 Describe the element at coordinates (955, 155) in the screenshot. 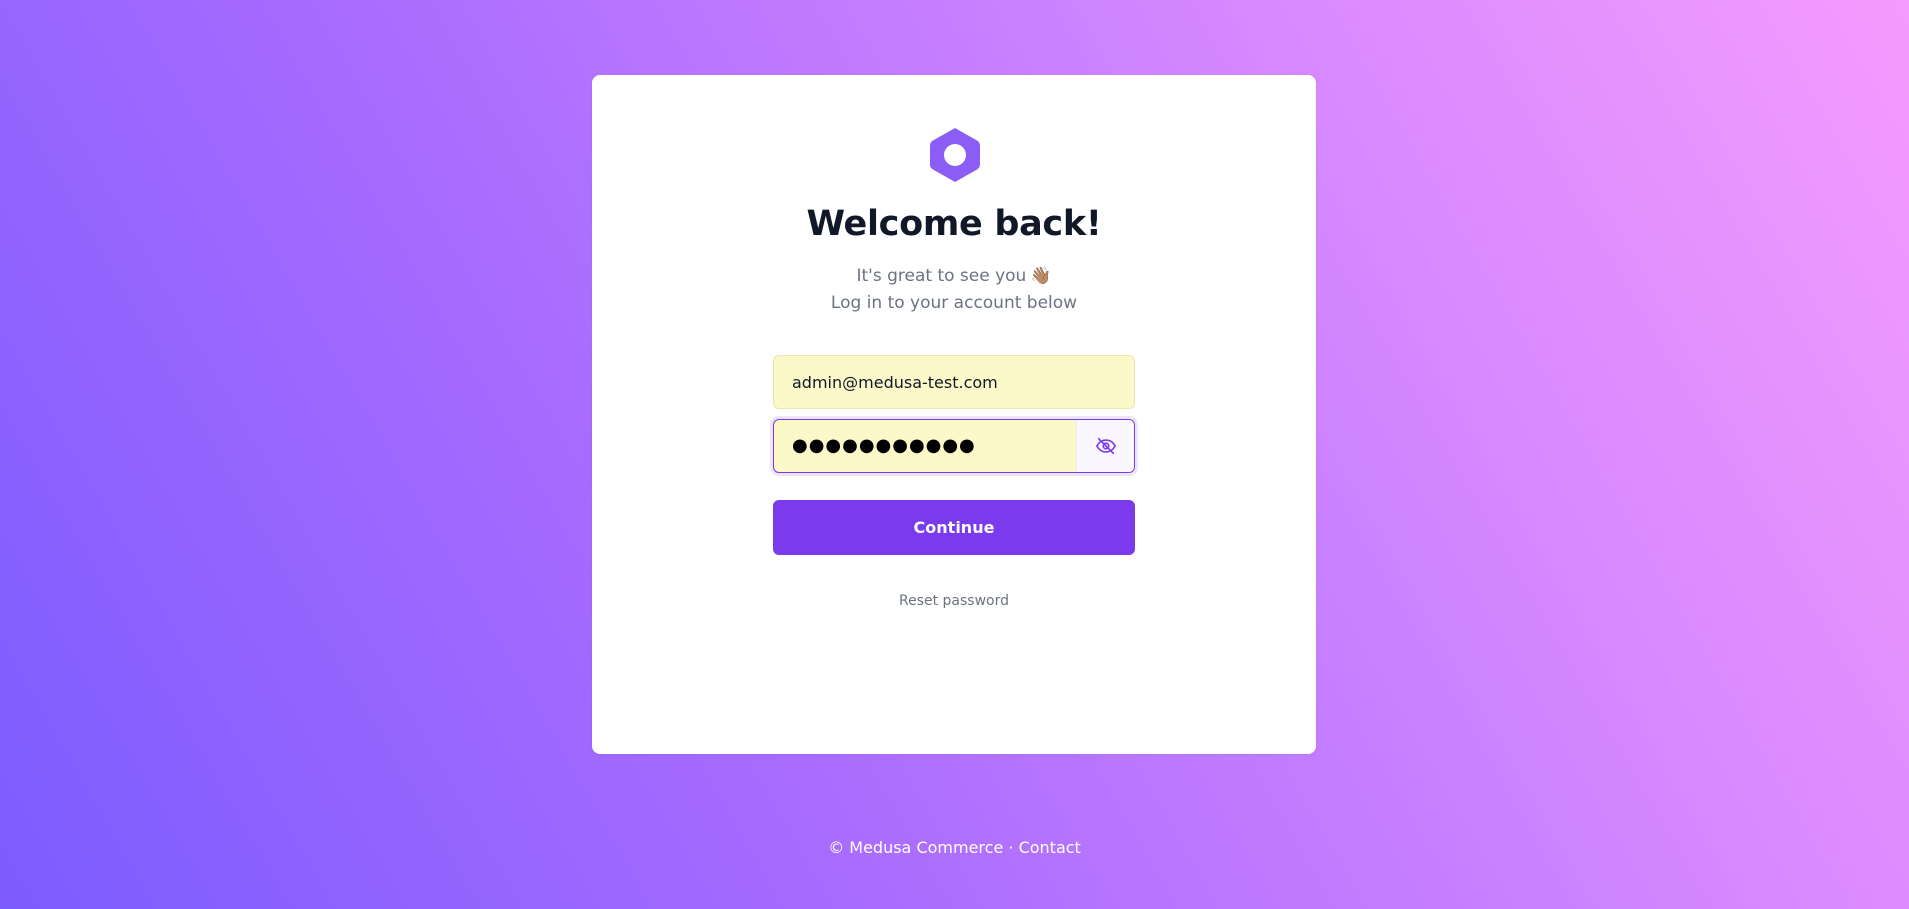

I see `medusa-logo-icon` at that location.